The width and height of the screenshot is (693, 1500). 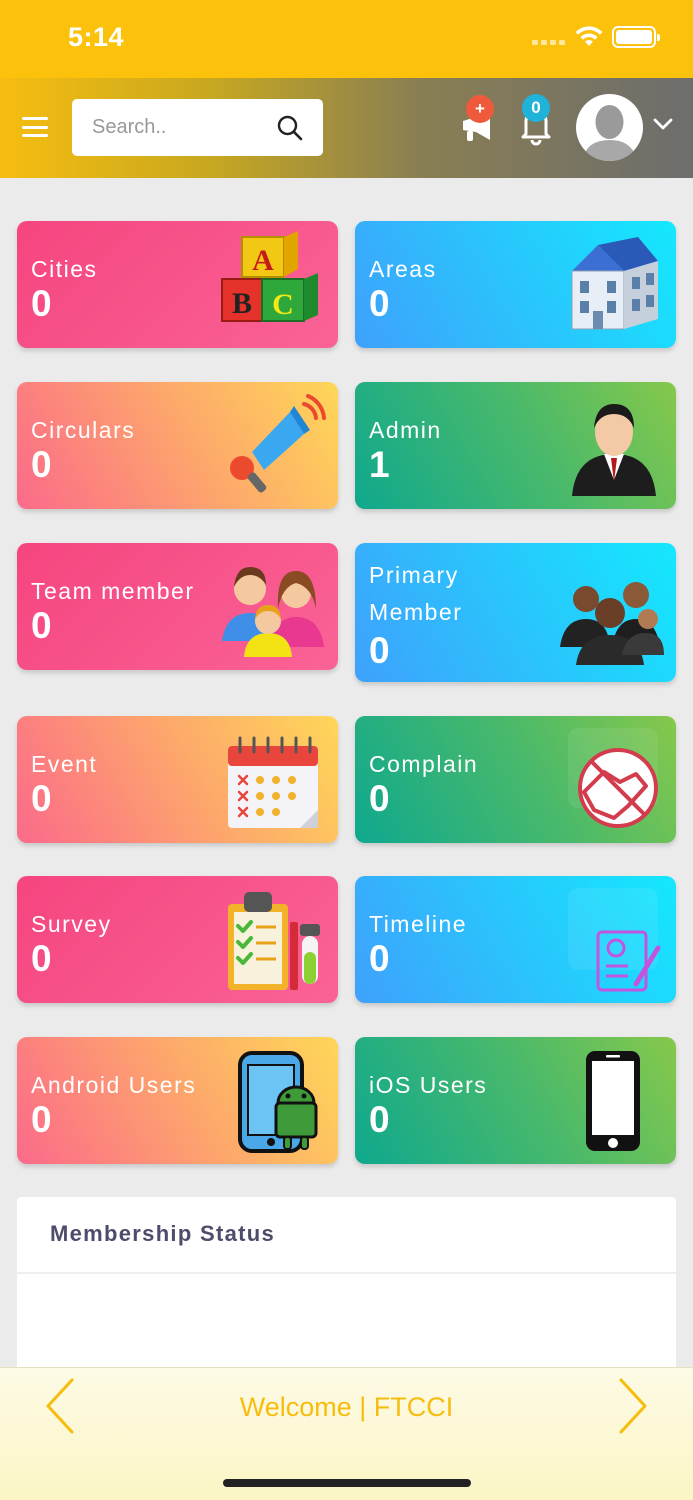 I want to click on card-title: Cities, so click(x=64, y=269).